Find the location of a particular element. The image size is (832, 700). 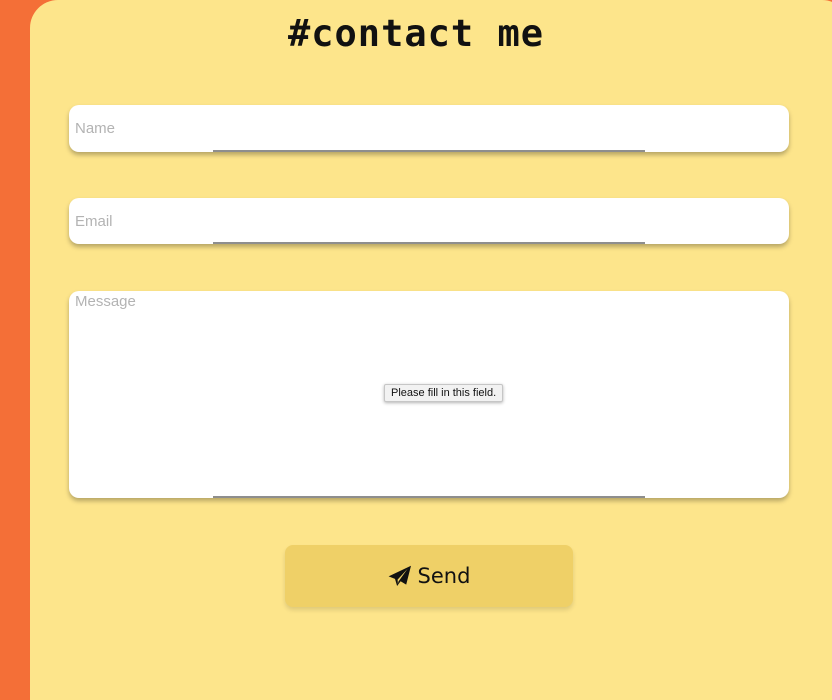

name-underline is located at coordinates (429, 151).